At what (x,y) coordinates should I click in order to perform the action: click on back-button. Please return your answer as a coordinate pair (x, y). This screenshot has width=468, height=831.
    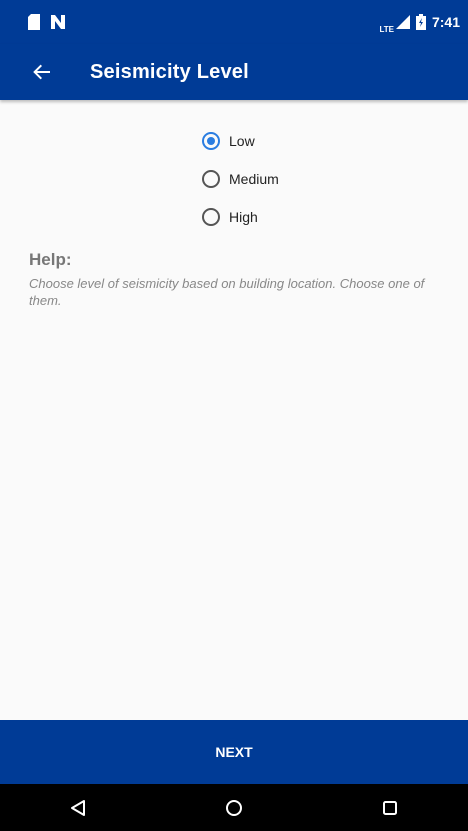
    Looking at the image, I should click on (42, 72).